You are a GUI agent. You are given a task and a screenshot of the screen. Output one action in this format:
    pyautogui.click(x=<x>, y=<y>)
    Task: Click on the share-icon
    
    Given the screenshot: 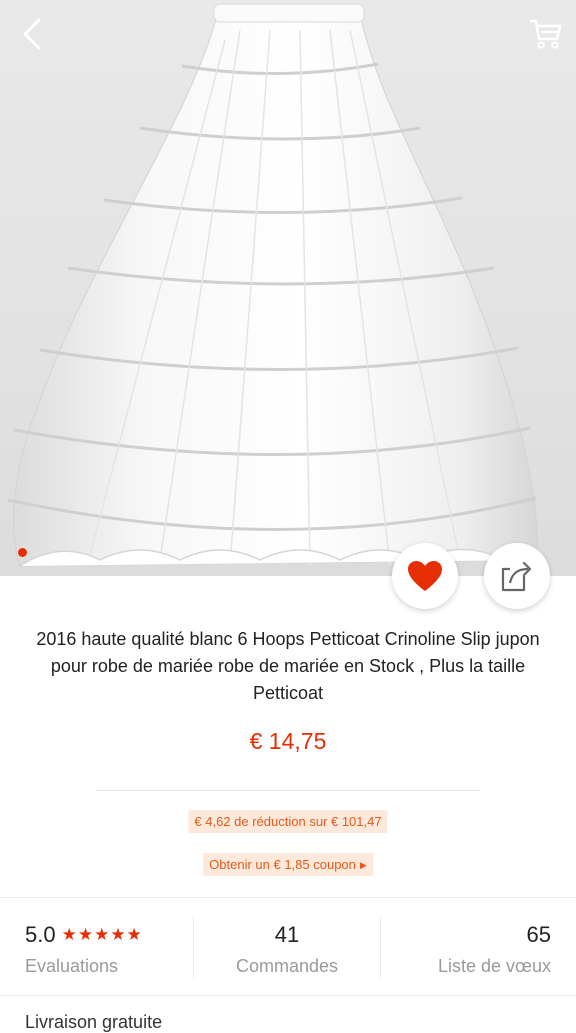 What is the action you would take?
    pyautogui.click(x=516, y=576)
    